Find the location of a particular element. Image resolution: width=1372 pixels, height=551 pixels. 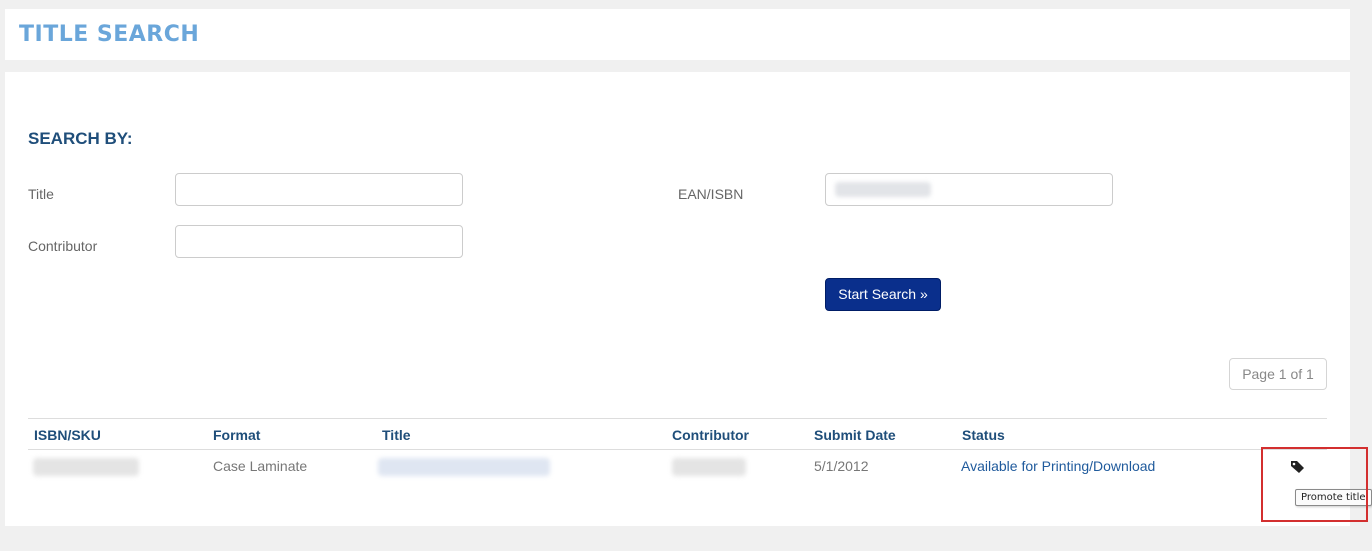

tag-icon is located at coordinates (1298, 467).